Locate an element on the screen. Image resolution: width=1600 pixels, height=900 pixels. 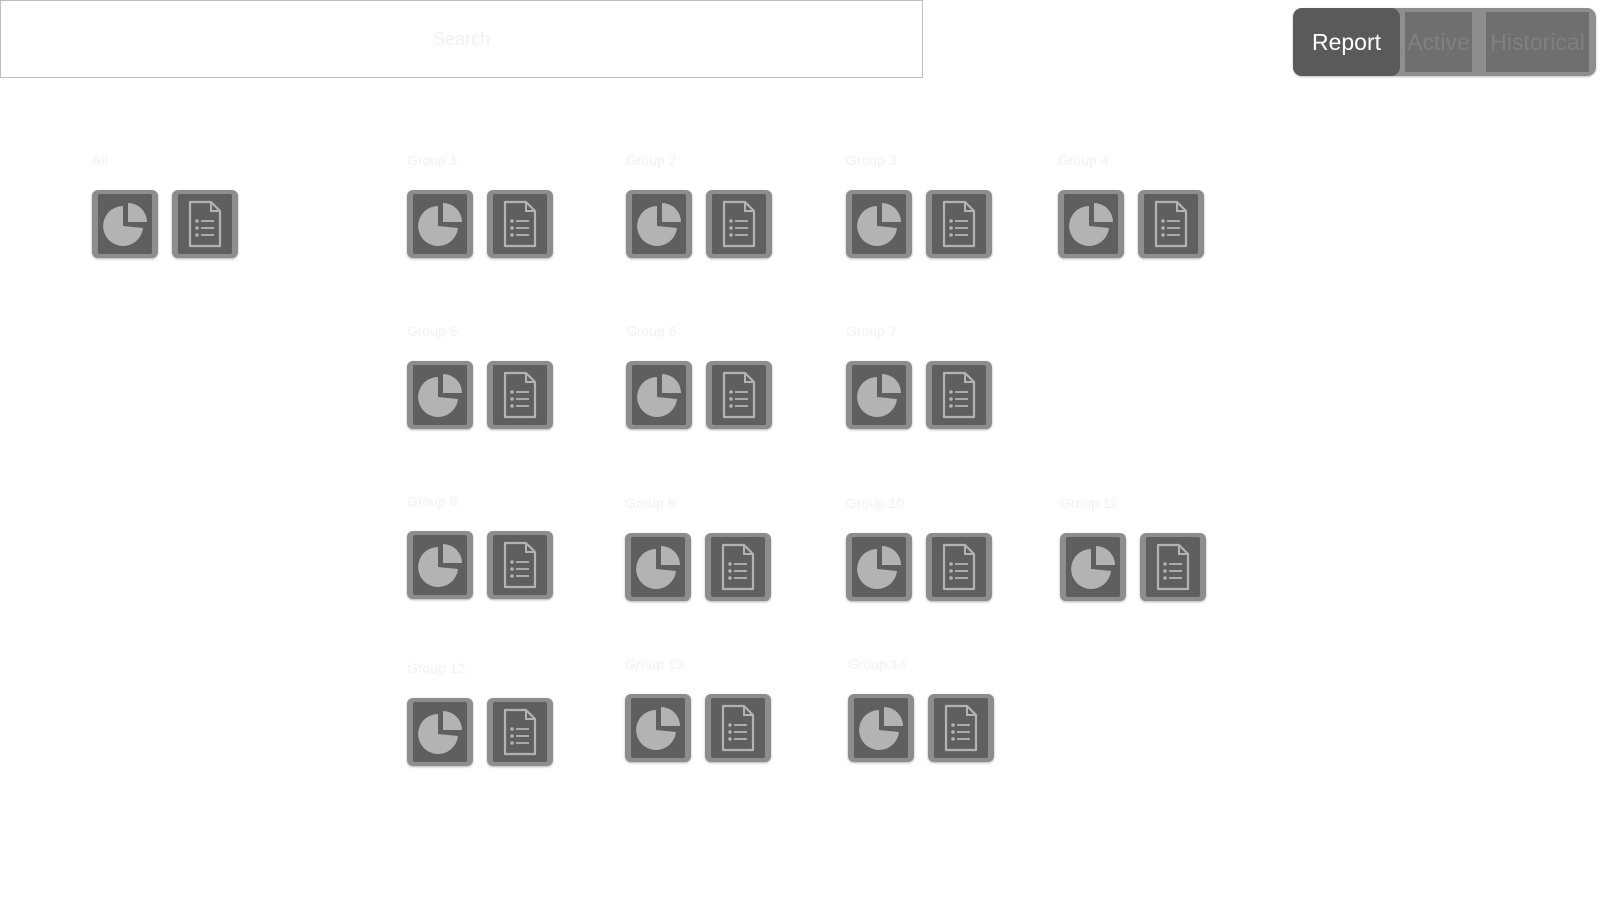
group-label: Group 1 is located at coordinates (432, 160).